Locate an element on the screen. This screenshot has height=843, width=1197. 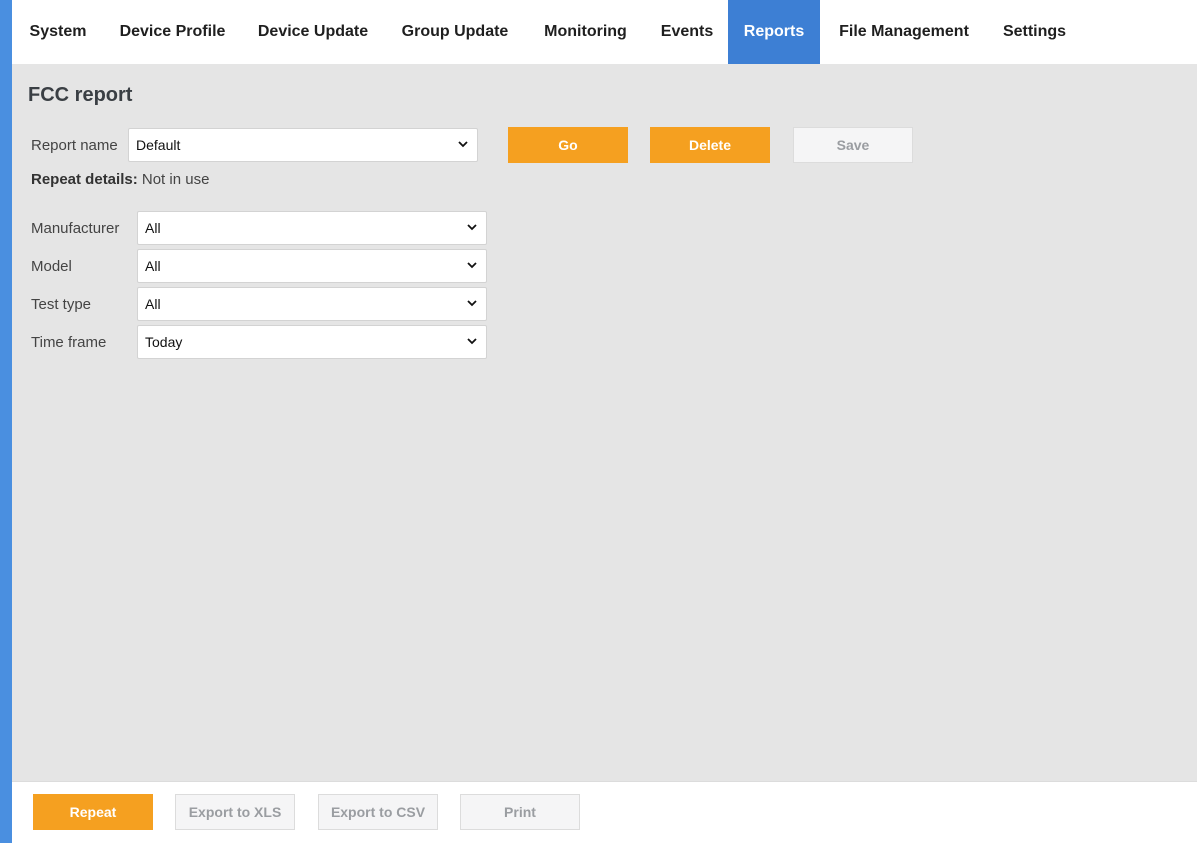
tab-events: Events is located at coordinates (687, 32).